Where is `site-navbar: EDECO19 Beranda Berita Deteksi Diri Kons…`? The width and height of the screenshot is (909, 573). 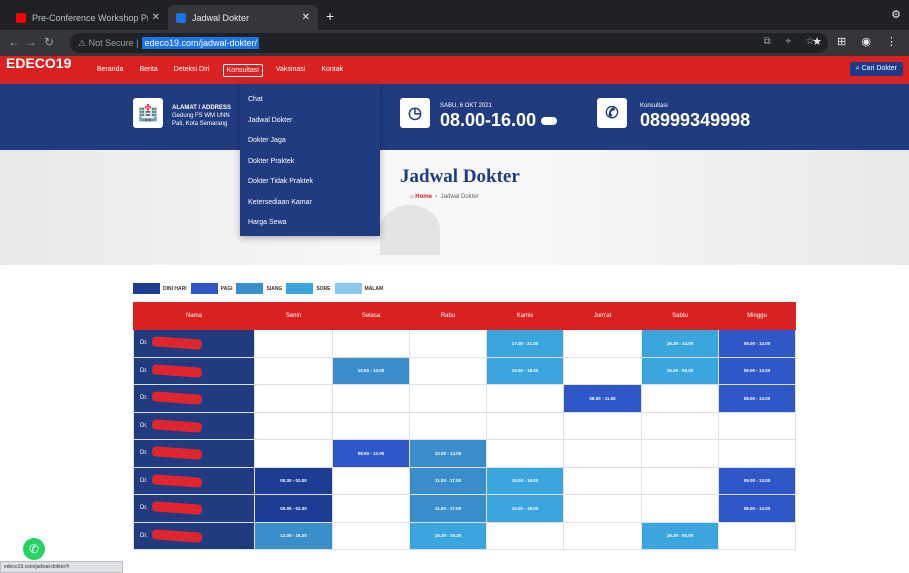
site-navbar: EDECO19 Beranda Berita Deteksi Diri Kons… is located at coordinates (454, 70).